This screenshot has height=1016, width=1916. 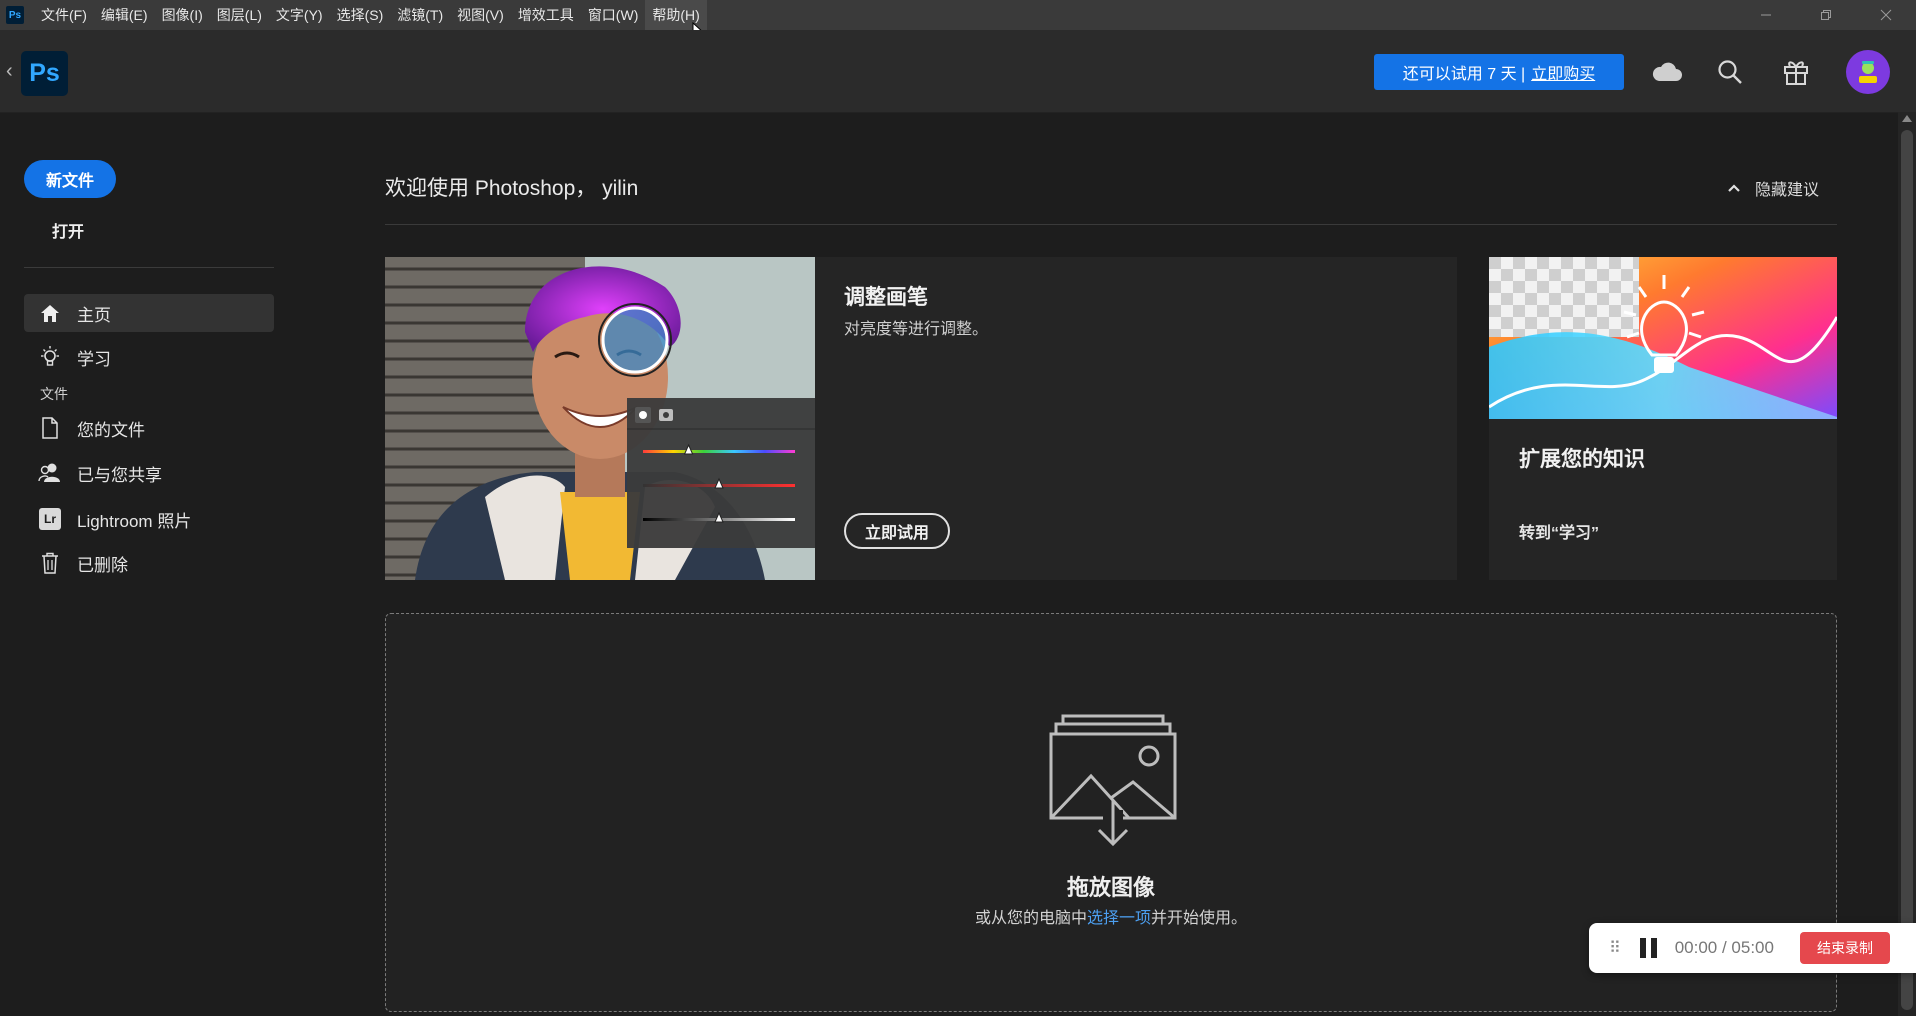 What do you see at coordinates (64, 15) in the screenshot?
I see `menu-file: 文件(F)` at bounding box center [64, 15].